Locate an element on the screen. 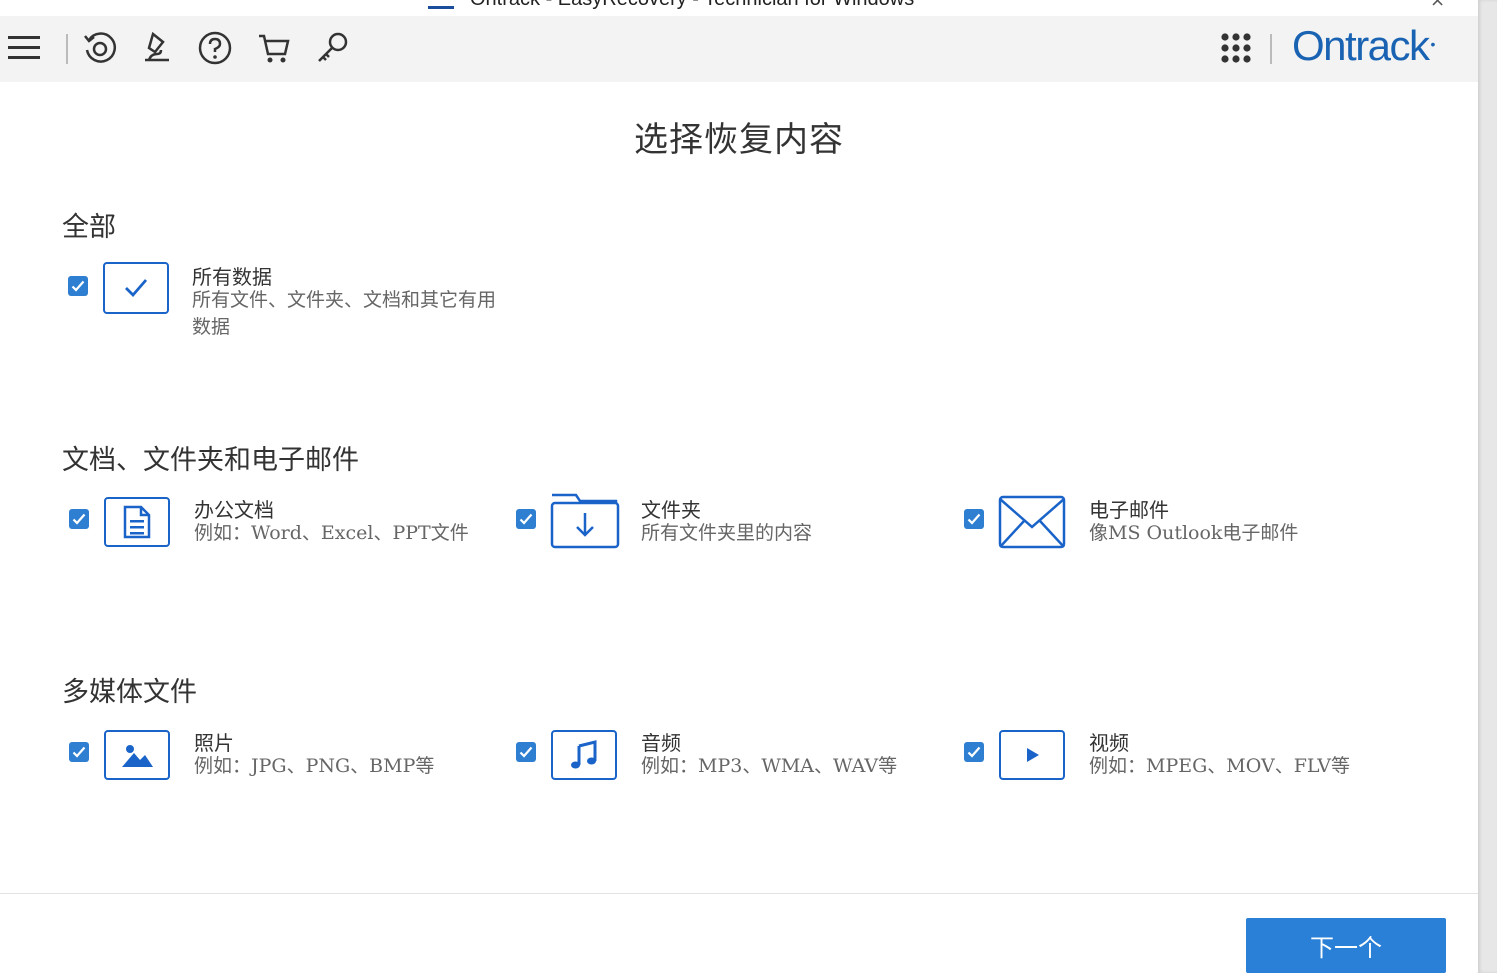  toolbar-divider is located at coordinates (67, 49).